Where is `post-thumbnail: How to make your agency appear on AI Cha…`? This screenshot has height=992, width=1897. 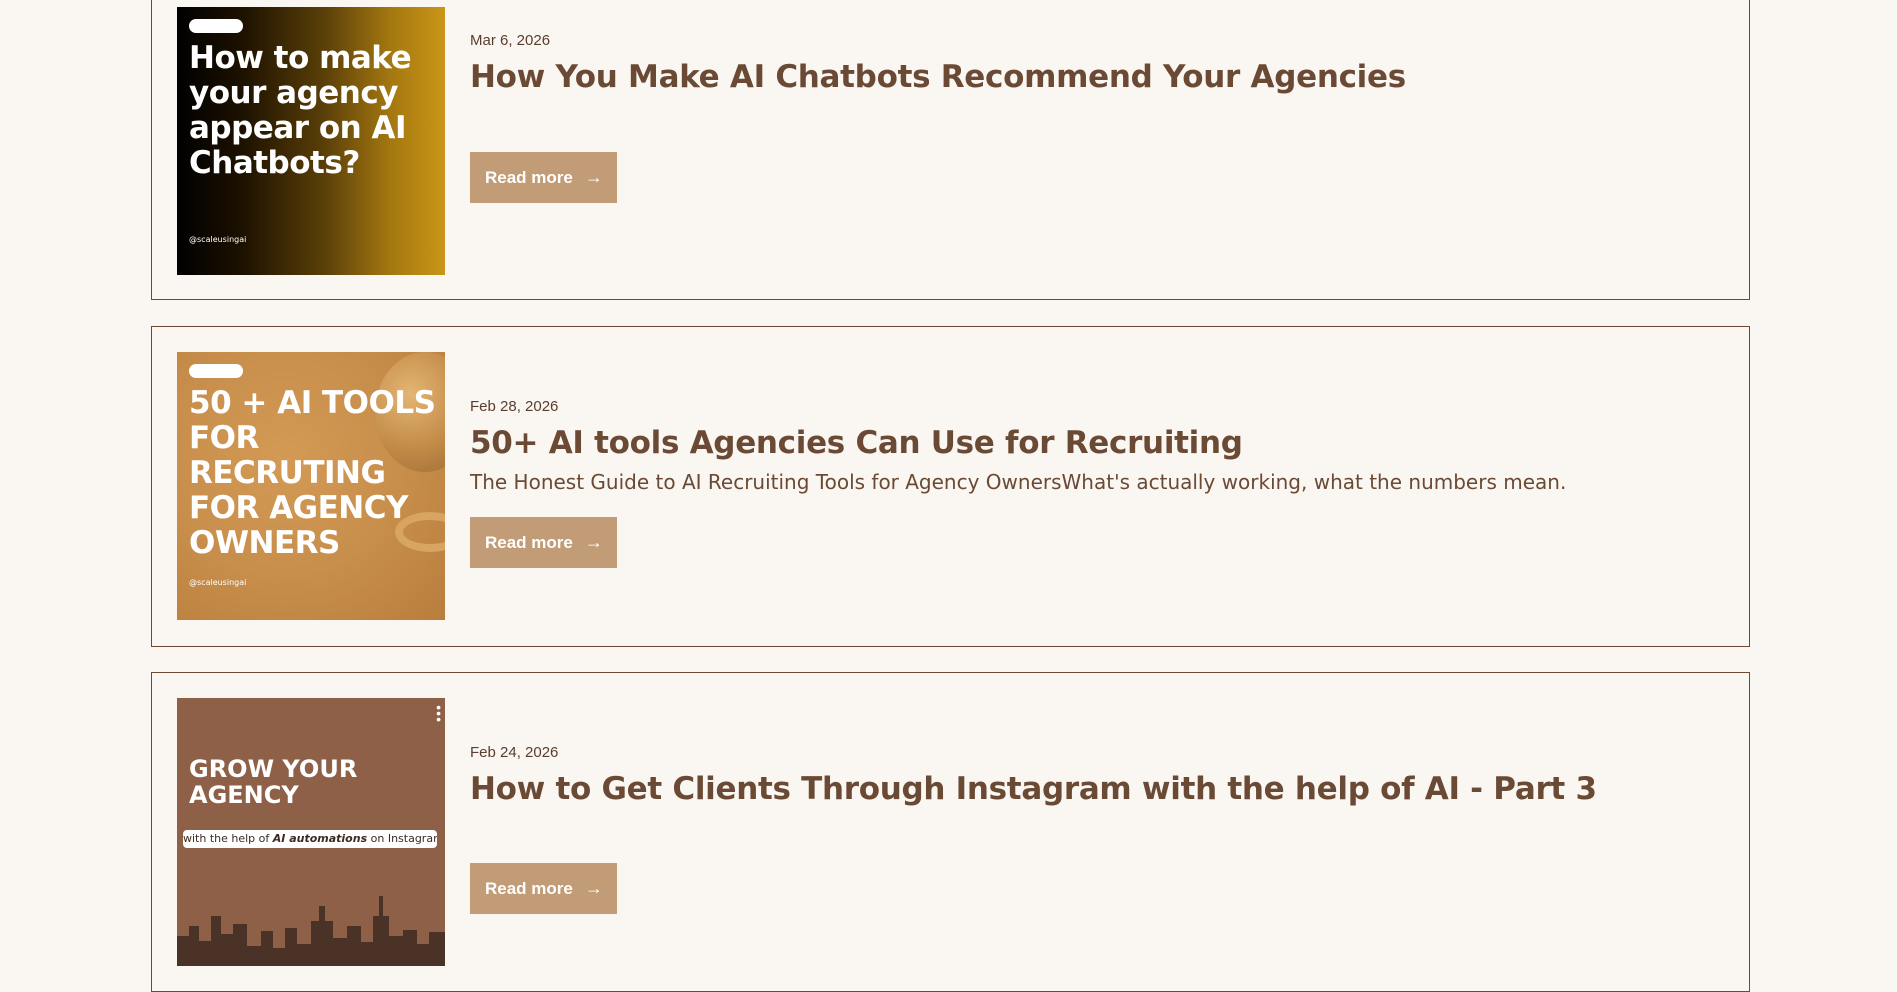 post-thumbnail: How to make your agency appear on AI Cha… is located at coordinates (311, 141).